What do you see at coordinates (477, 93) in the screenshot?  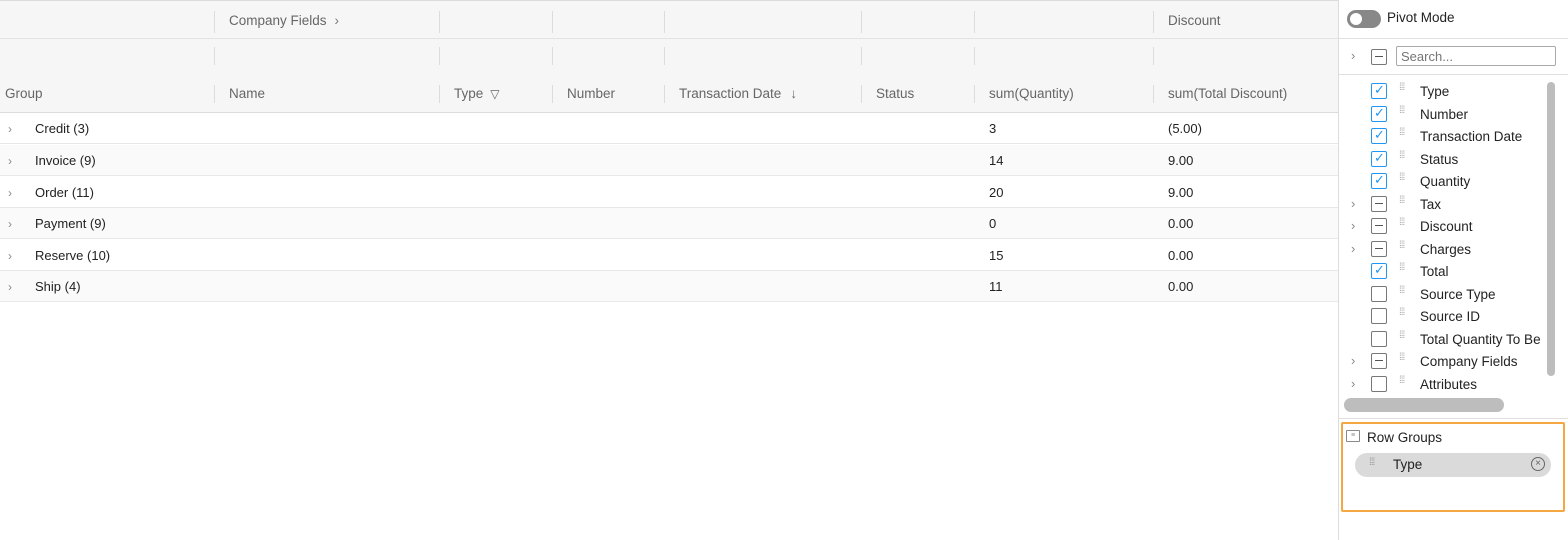 I see `column-header-type: Type ▽` at bounding box center [477, 93].